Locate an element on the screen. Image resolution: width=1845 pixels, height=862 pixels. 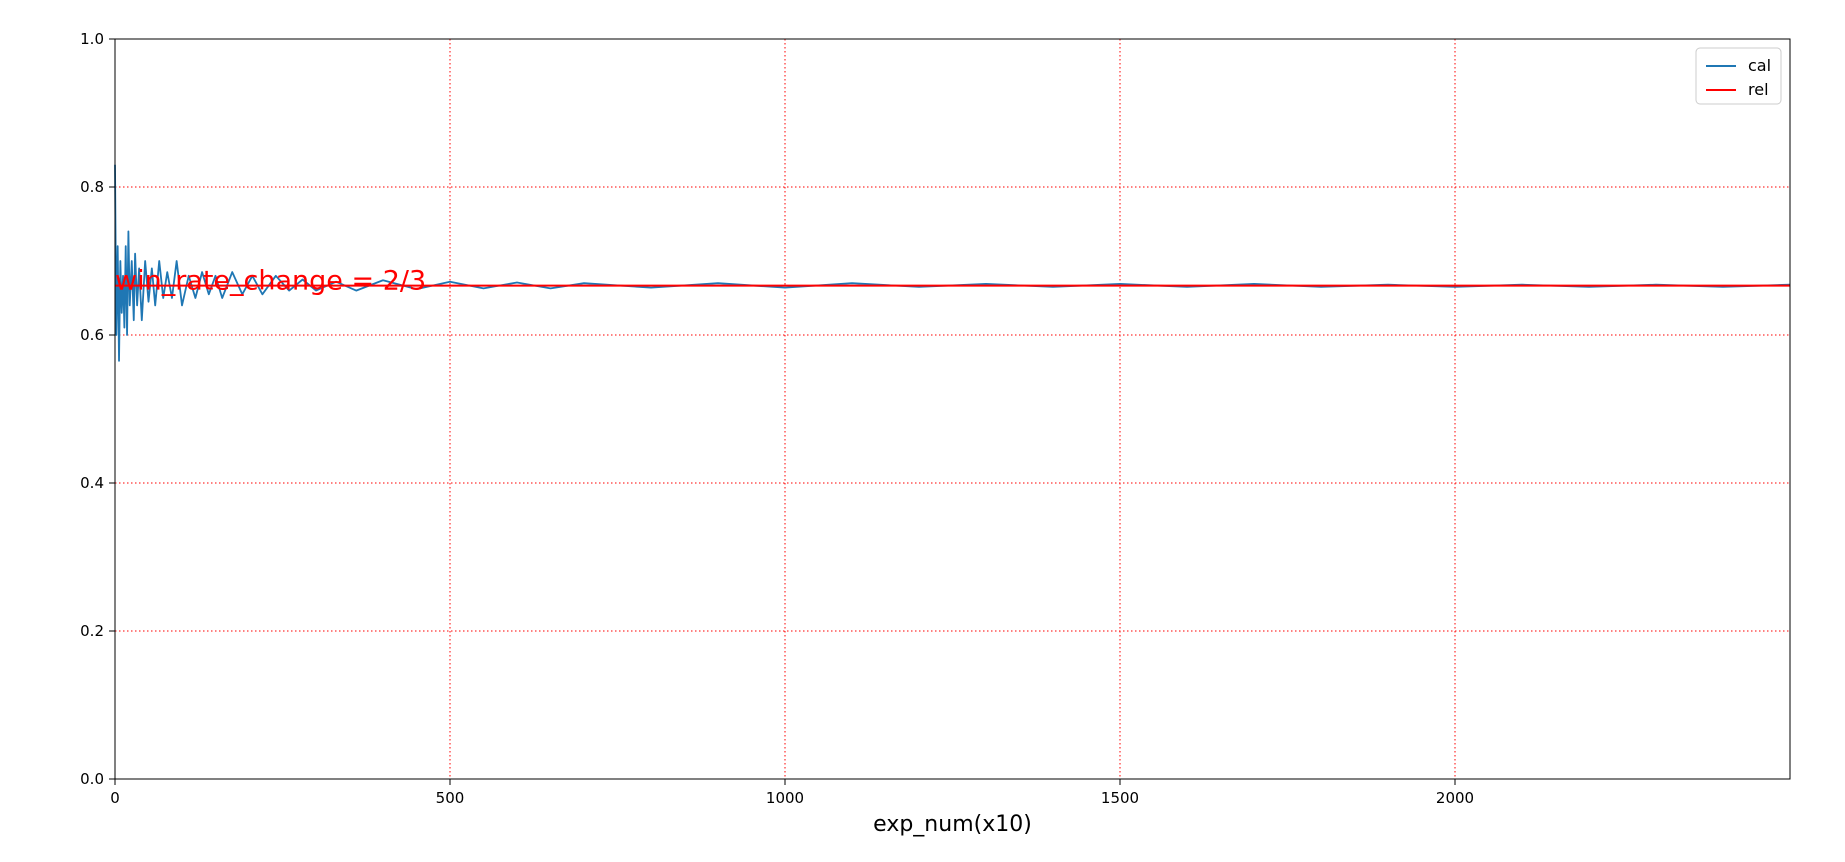
legend: cal rel is located at coordinates (1738, 76).